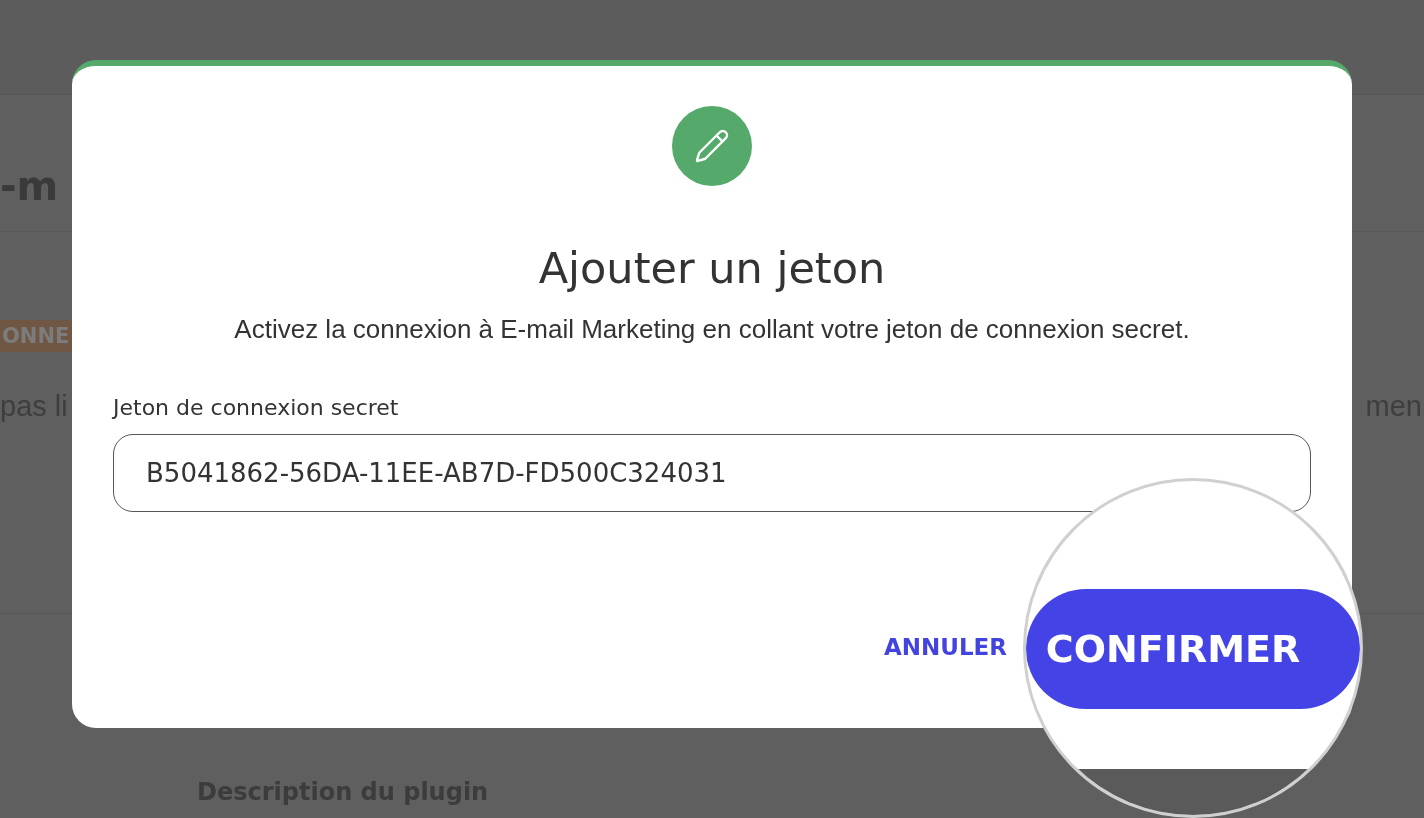 This screenshot has height=818, width=1424. Describe the element at coordinates (712, 268) in the screenshot. I see `dialog-title: Ajouter un jeton` at that location.